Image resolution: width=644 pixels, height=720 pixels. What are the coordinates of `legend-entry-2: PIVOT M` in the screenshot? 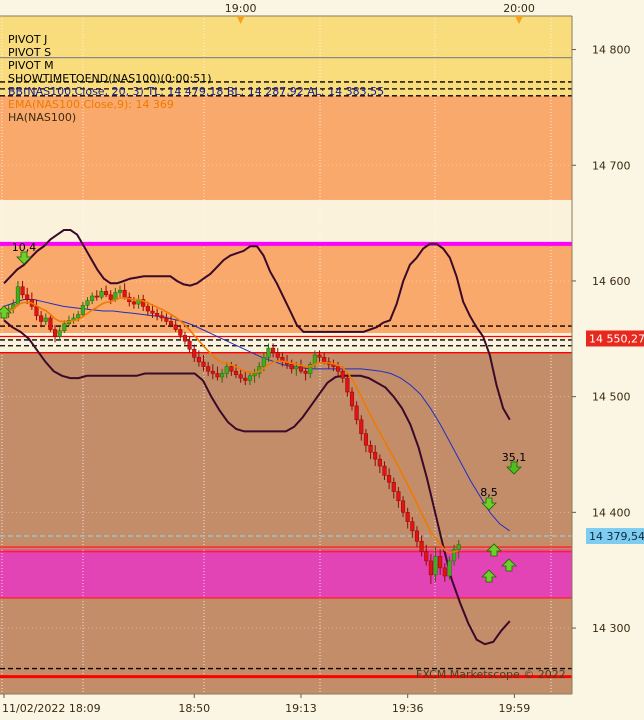 It's located at (31, 65).